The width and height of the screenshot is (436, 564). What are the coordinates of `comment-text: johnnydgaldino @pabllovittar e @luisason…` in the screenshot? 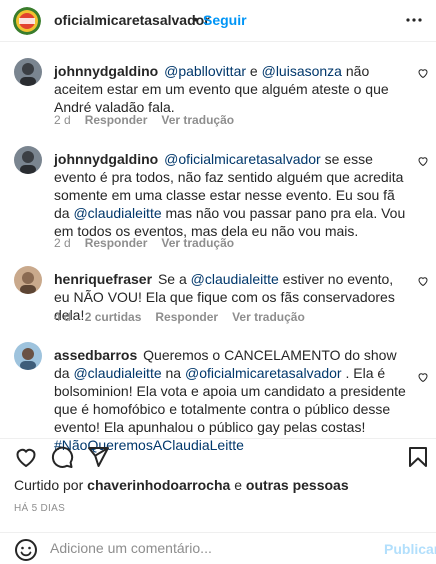 It's located at (221, 89).